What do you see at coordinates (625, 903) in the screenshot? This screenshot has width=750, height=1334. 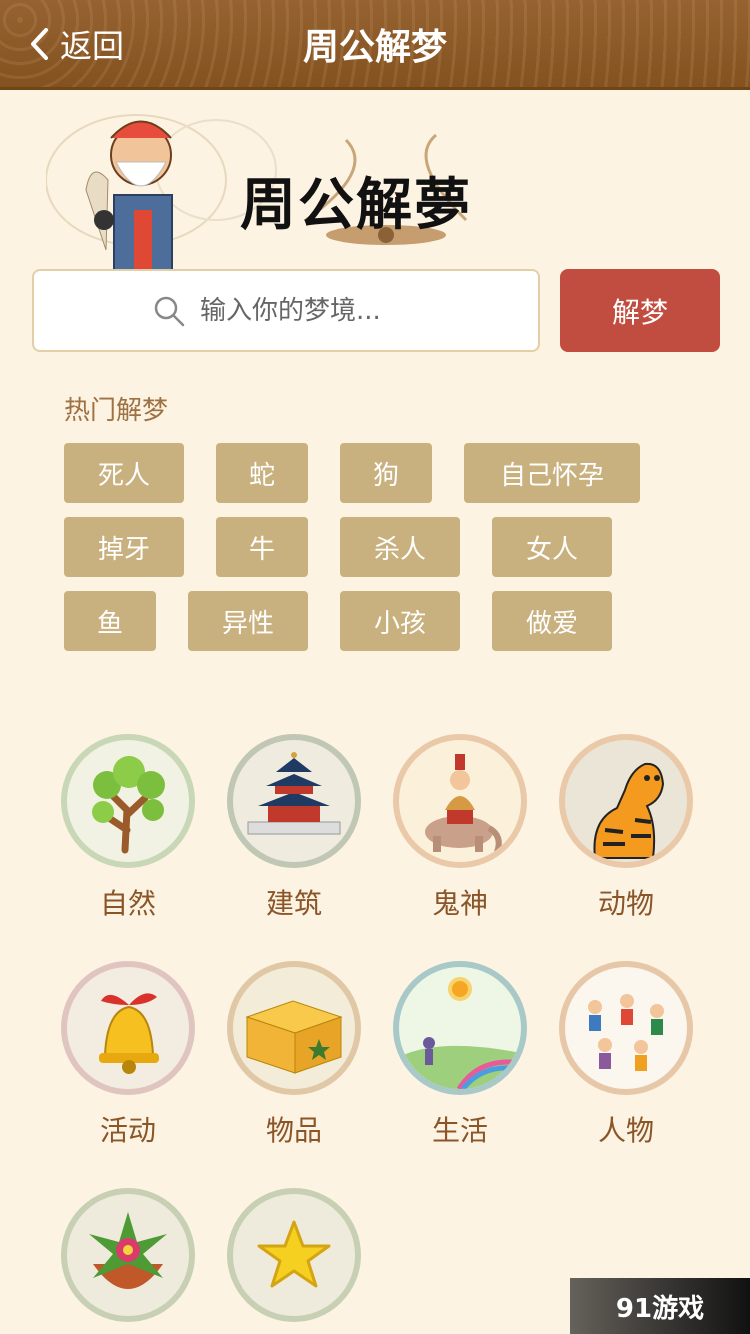 I see `category-label: 动物` at bounding box center [625, 903].